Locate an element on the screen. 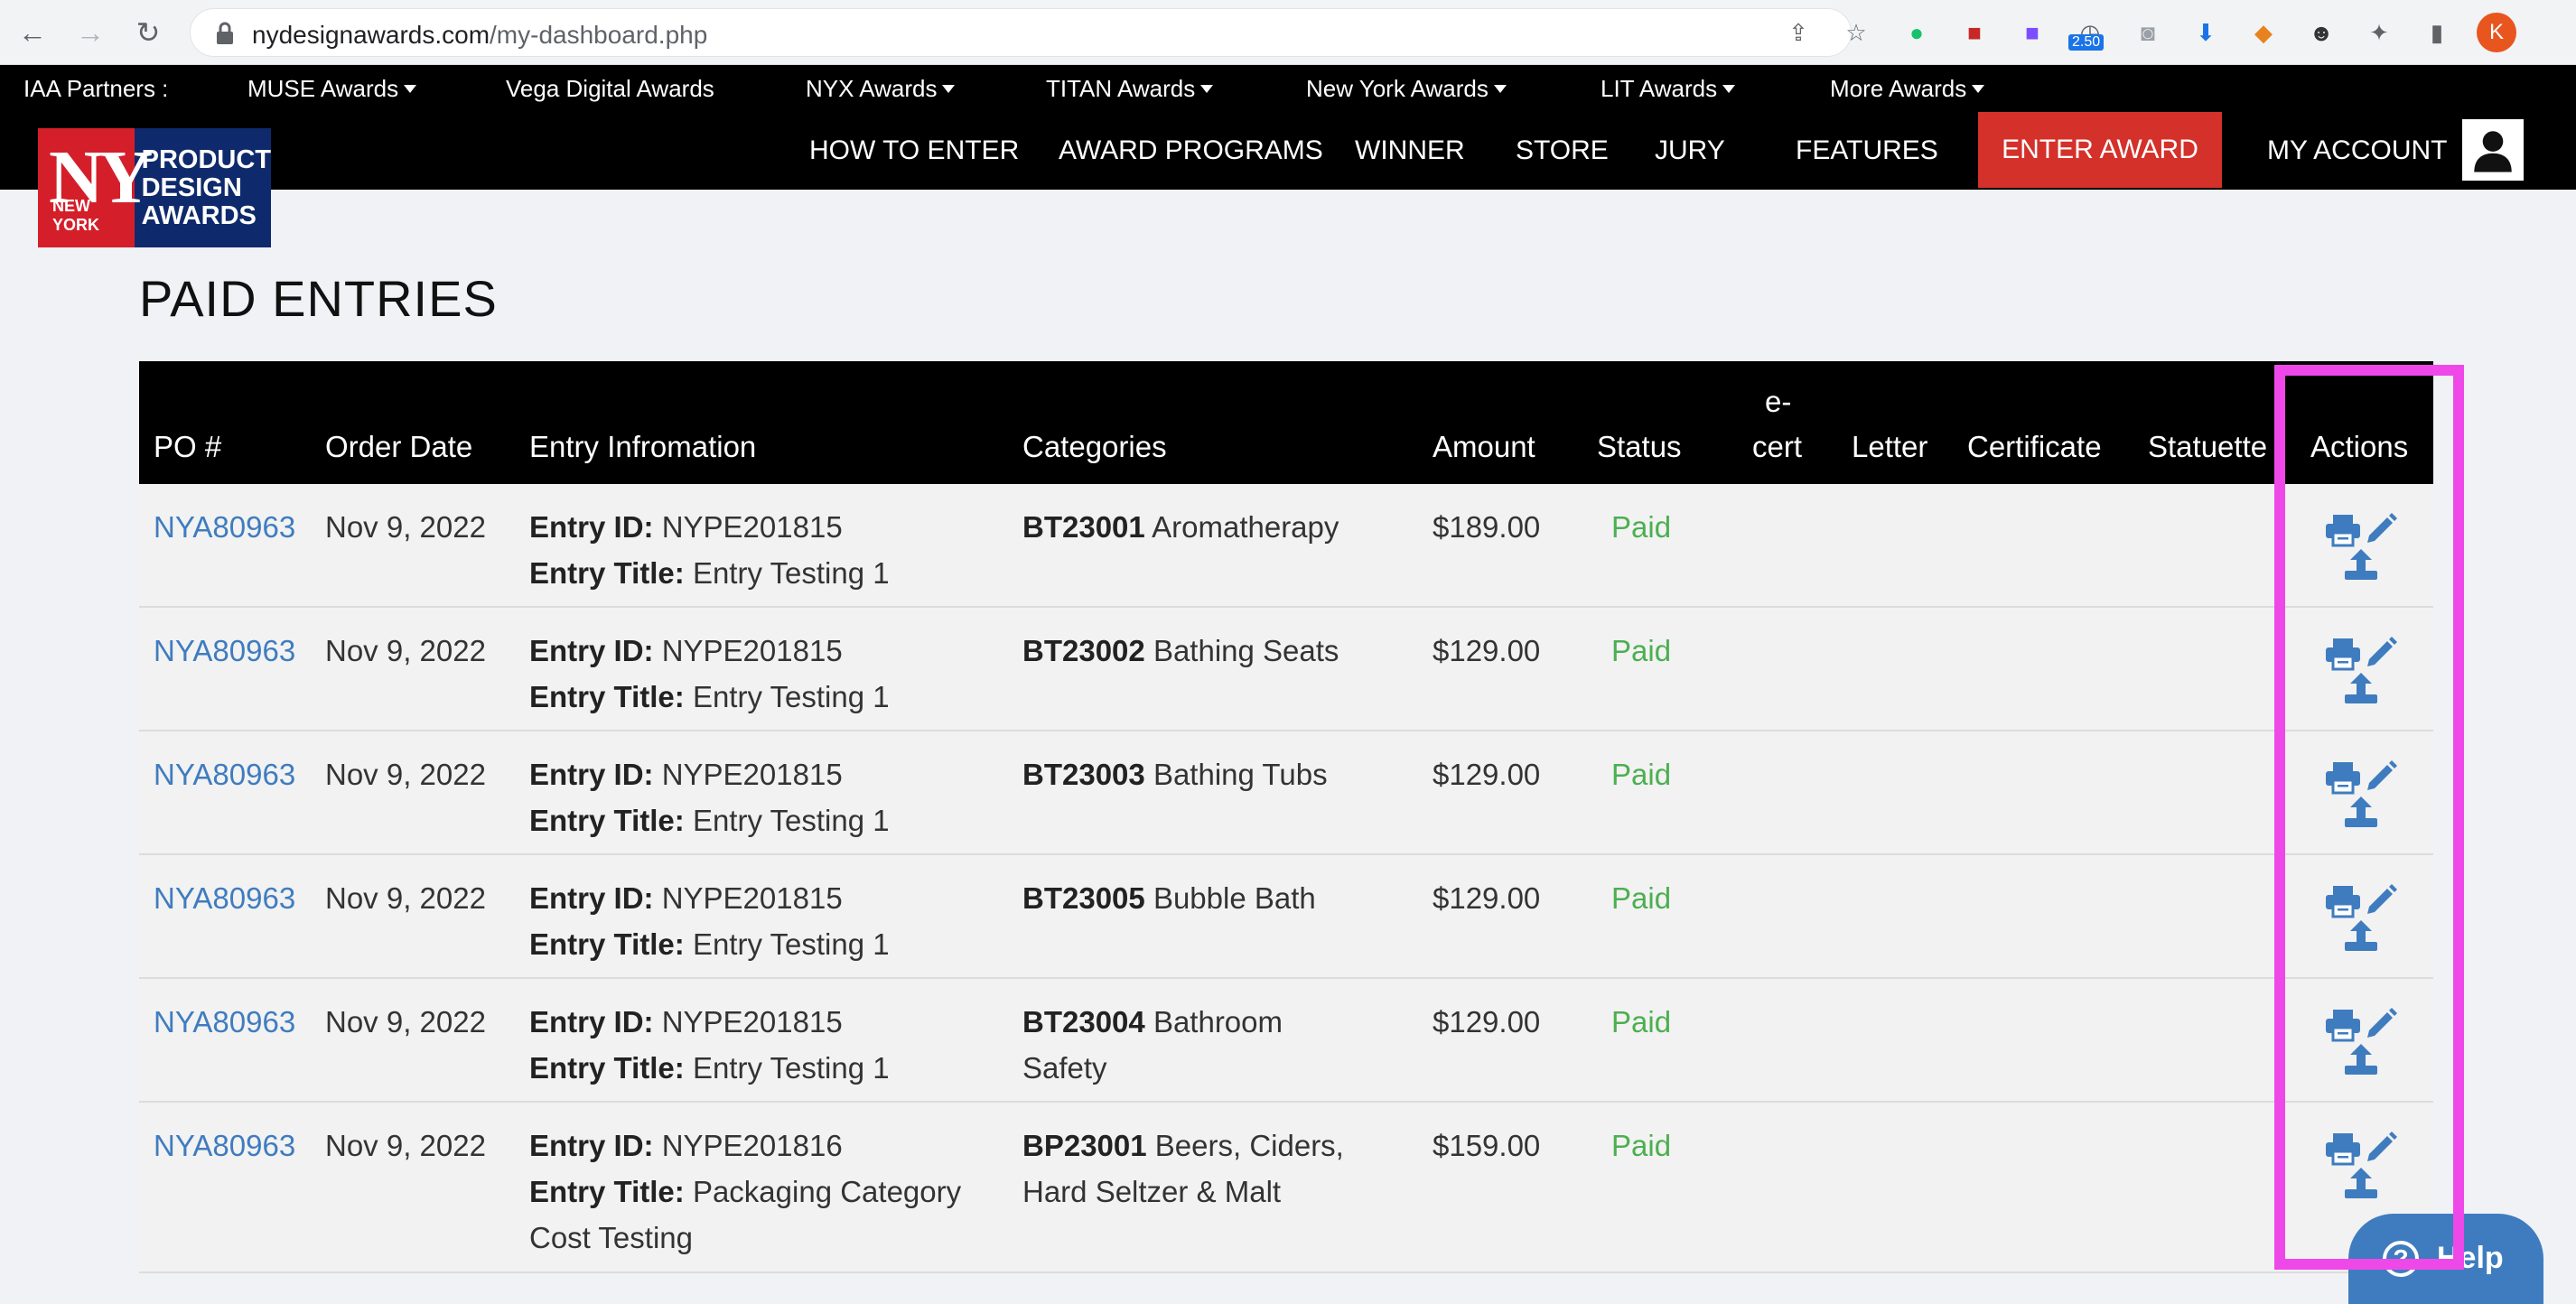 This screenshot has height=1304, width=2576. enter-award-button: ENTER AWARD is located at coordinates (2100, 150).